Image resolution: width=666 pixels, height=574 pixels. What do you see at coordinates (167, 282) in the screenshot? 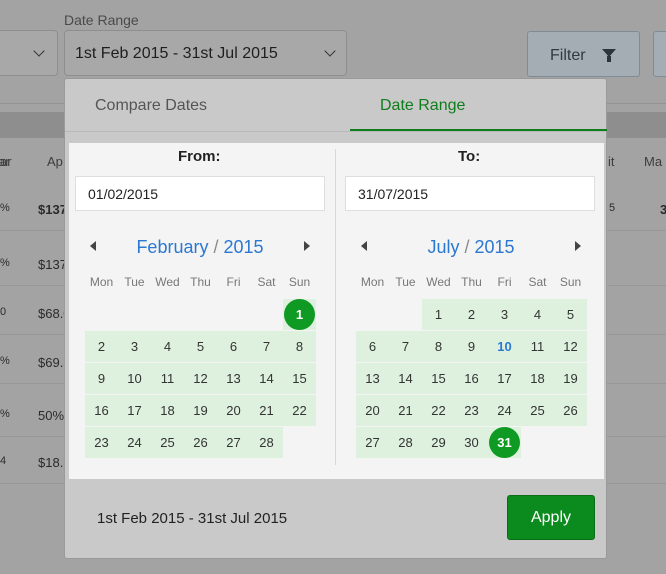
I see `weekday-label: Wed` at bounding box center [167, 282].